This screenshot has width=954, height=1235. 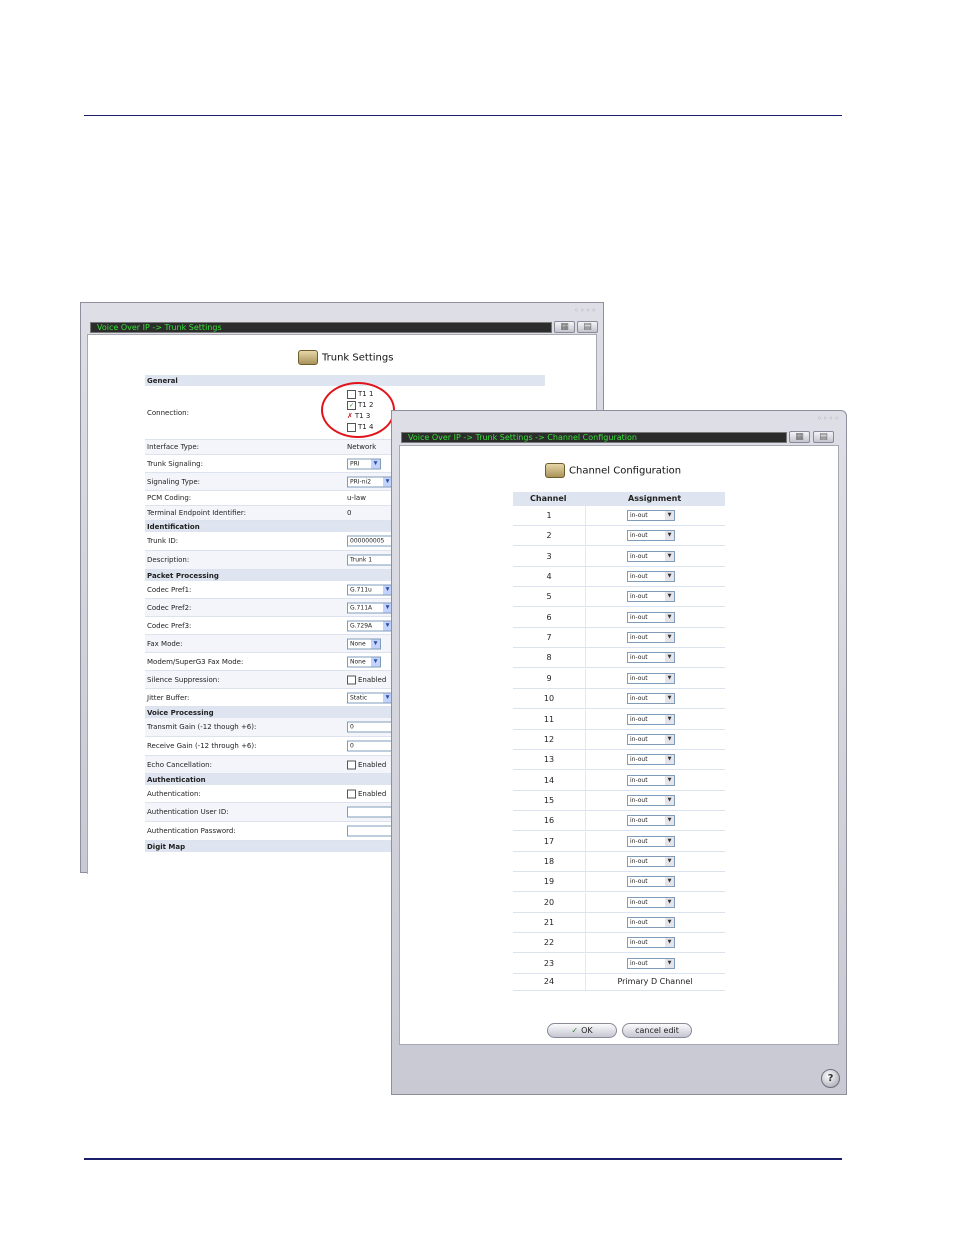 I want to click on settings-value: Enabled, so click(x=366, y=764).